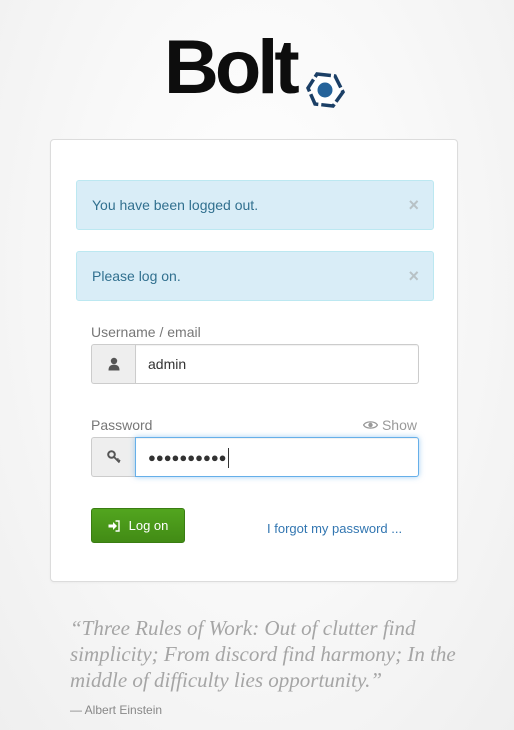 This screenshot has width=514, height=730. I want to click on show-password-label: Show, so click(399, 425).